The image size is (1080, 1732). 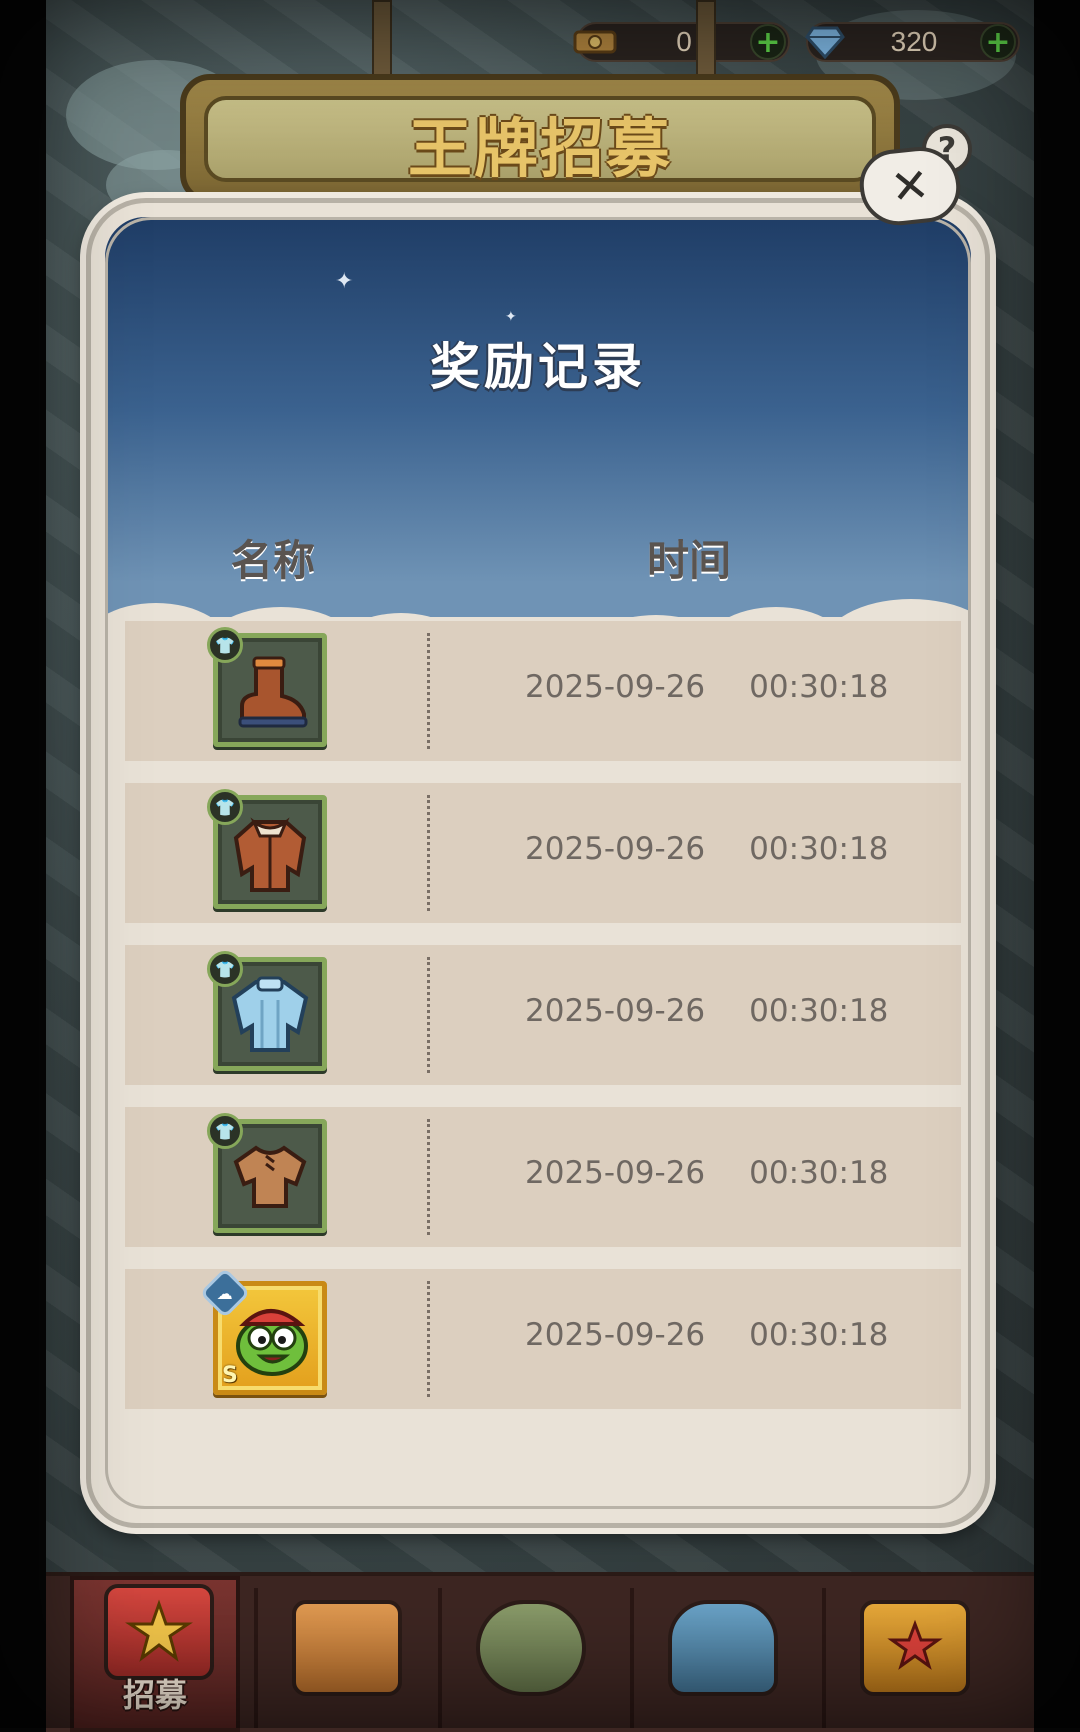 I want to click on ticket-count: 0, so click(x=684, y=41).